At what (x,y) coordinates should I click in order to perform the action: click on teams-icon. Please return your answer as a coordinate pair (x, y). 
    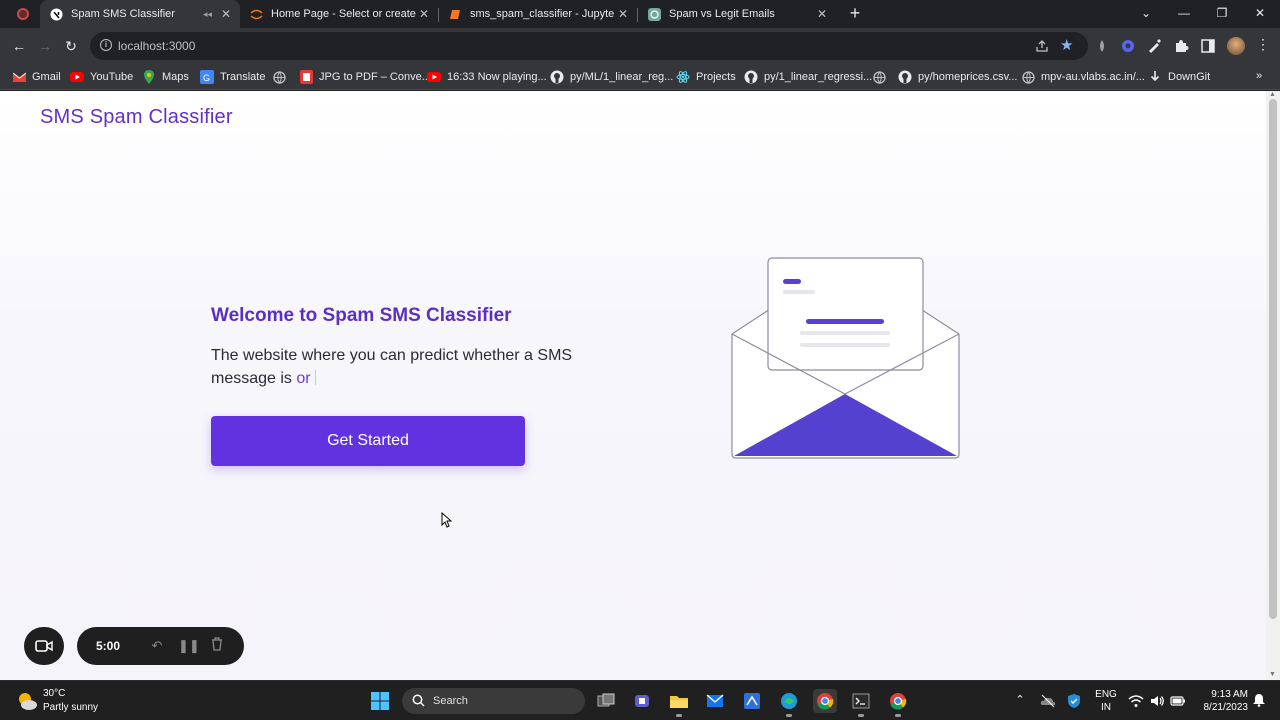
    Looking at the image, I should click on (642, 701).